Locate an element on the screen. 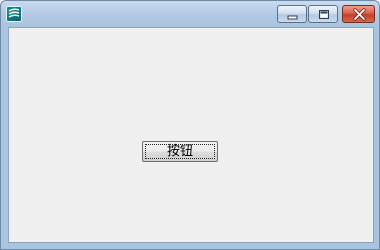 The height and width of the screenshot is (250, 380). push-button: 按钮 is located at coordinates (180, 151).